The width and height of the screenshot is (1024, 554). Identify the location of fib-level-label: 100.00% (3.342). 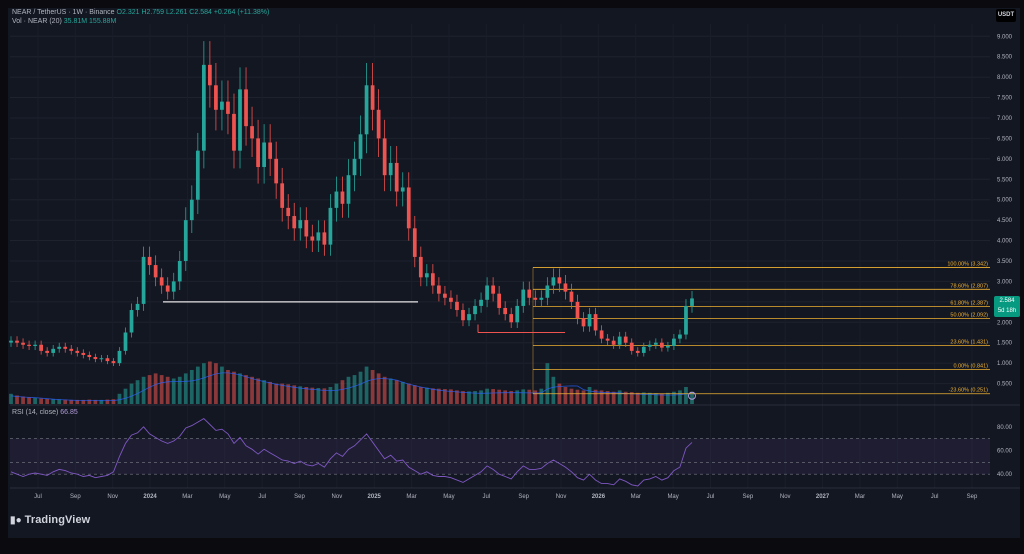
(967, 264).